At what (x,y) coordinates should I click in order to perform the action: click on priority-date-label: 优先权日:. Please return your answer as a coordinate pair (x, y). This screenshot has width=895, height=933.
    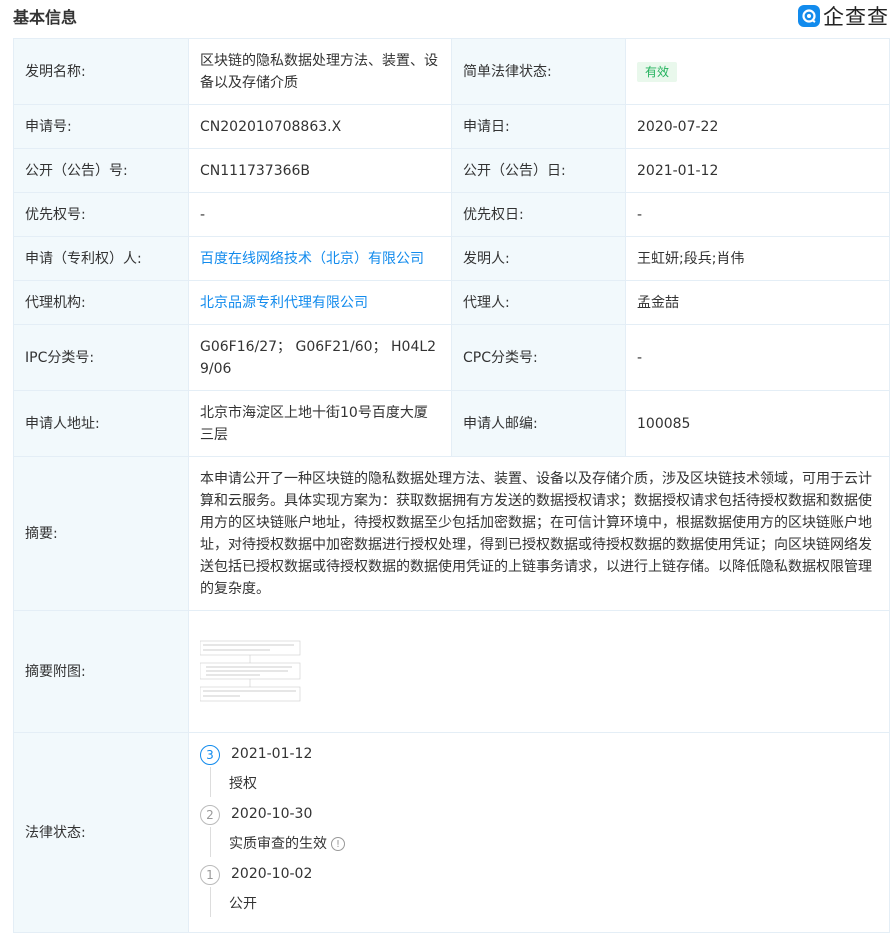
    Looking at the image, I should click on (538, 214).